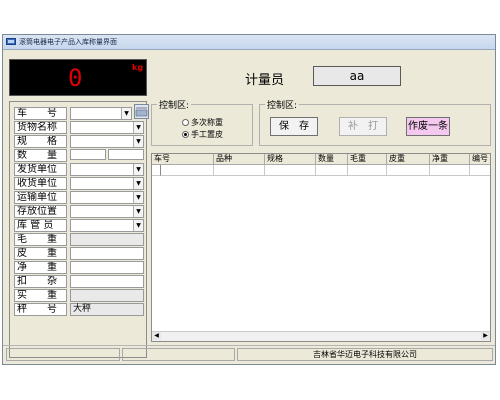 Image resolution: width=500 pixels, height=400 pixels. I want to click on table-header: 车号 品种 规格 数量 毛重 皮重 净重 编号, so click(321, 159).